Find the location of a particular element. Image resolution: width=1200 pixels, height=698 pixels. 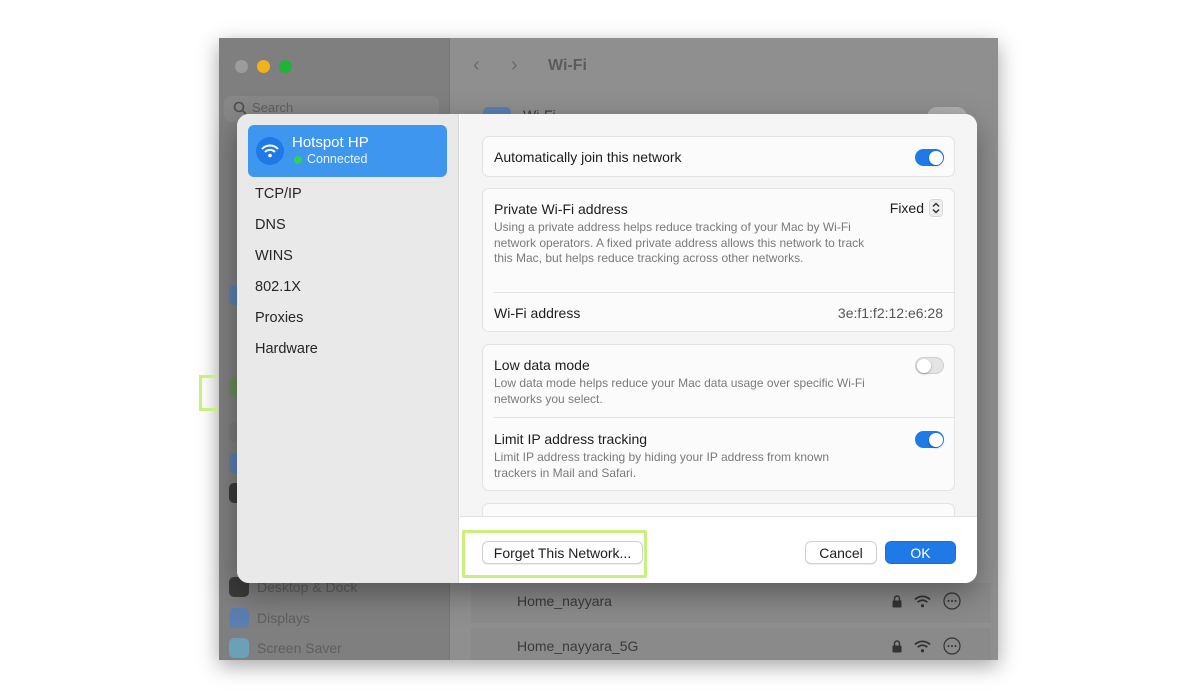

cancel-button: Cancel is located at coordinates (841, 552).